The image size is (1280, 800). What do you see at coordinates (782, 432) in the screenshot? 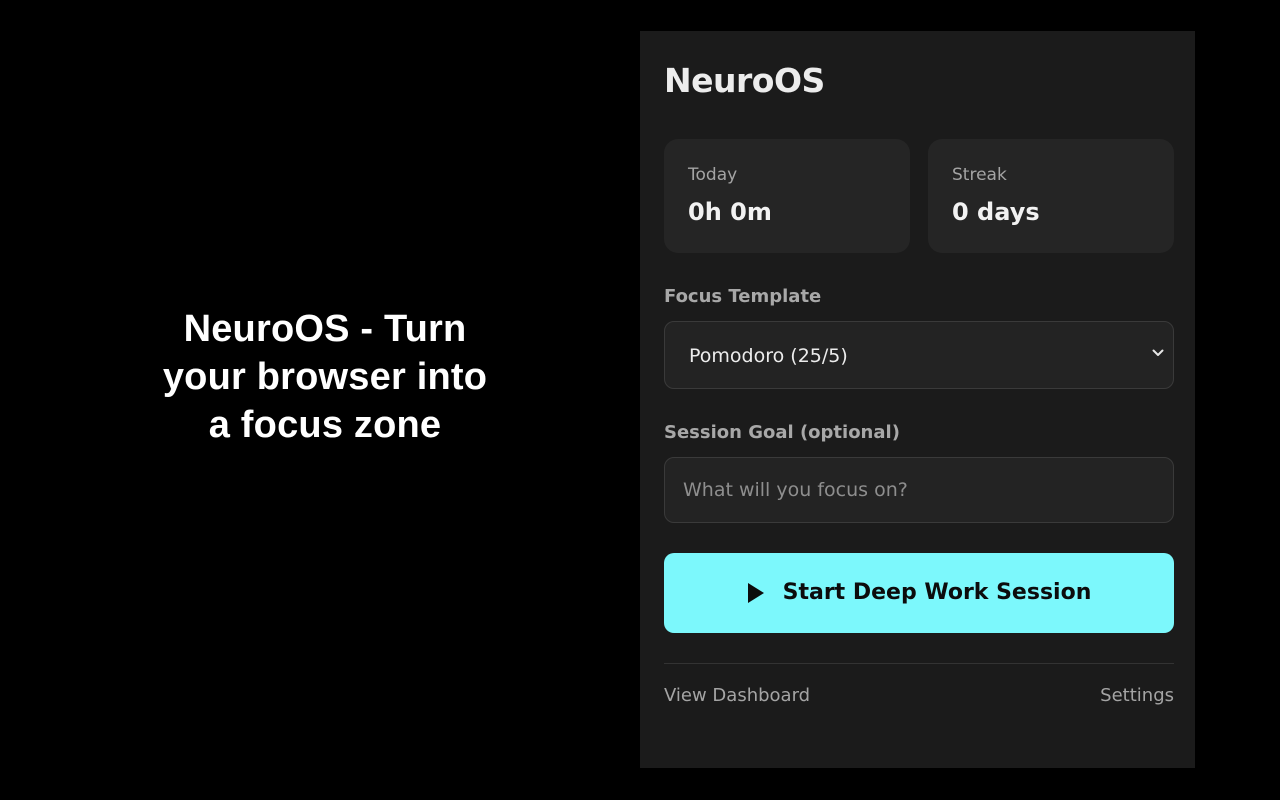
I see `session-goal-label: Session Goal (optional)` at bounding box center [782, 432].